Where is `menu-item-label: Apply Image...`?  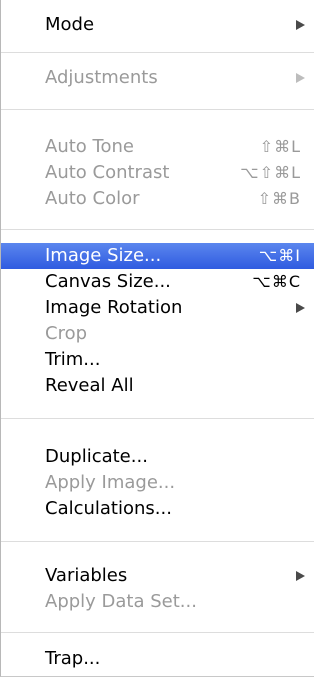 menu-item-label: Apply Image... is located at coordinates (110, 482).